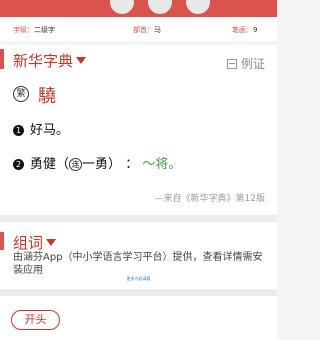 This screenshot has width=320, height=340. Describe the element at coordinates (143, 30) in the screenshot. I see `radical-label: 部首：` at that location.